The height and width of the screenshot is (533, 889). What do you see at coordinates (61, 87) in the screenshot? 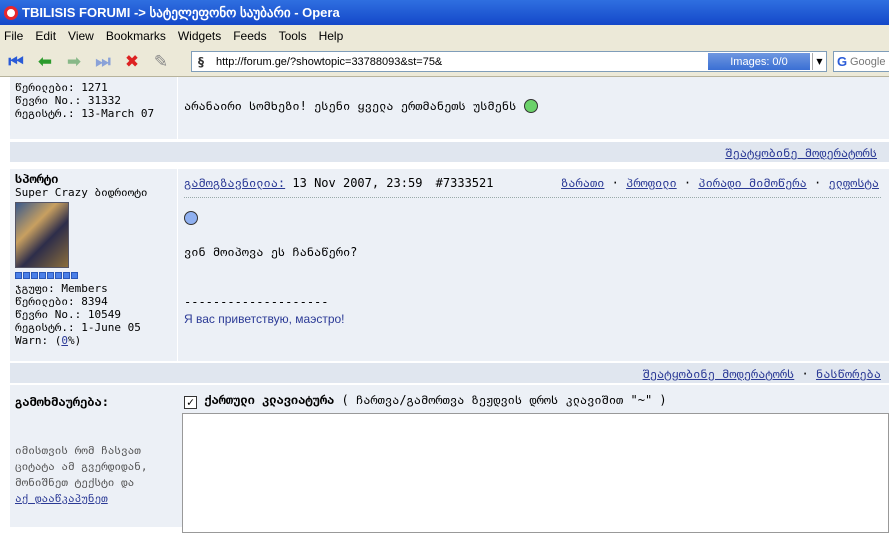
I see `previous-post-count: წერილები: 1271` at bounding box center [61, 87].